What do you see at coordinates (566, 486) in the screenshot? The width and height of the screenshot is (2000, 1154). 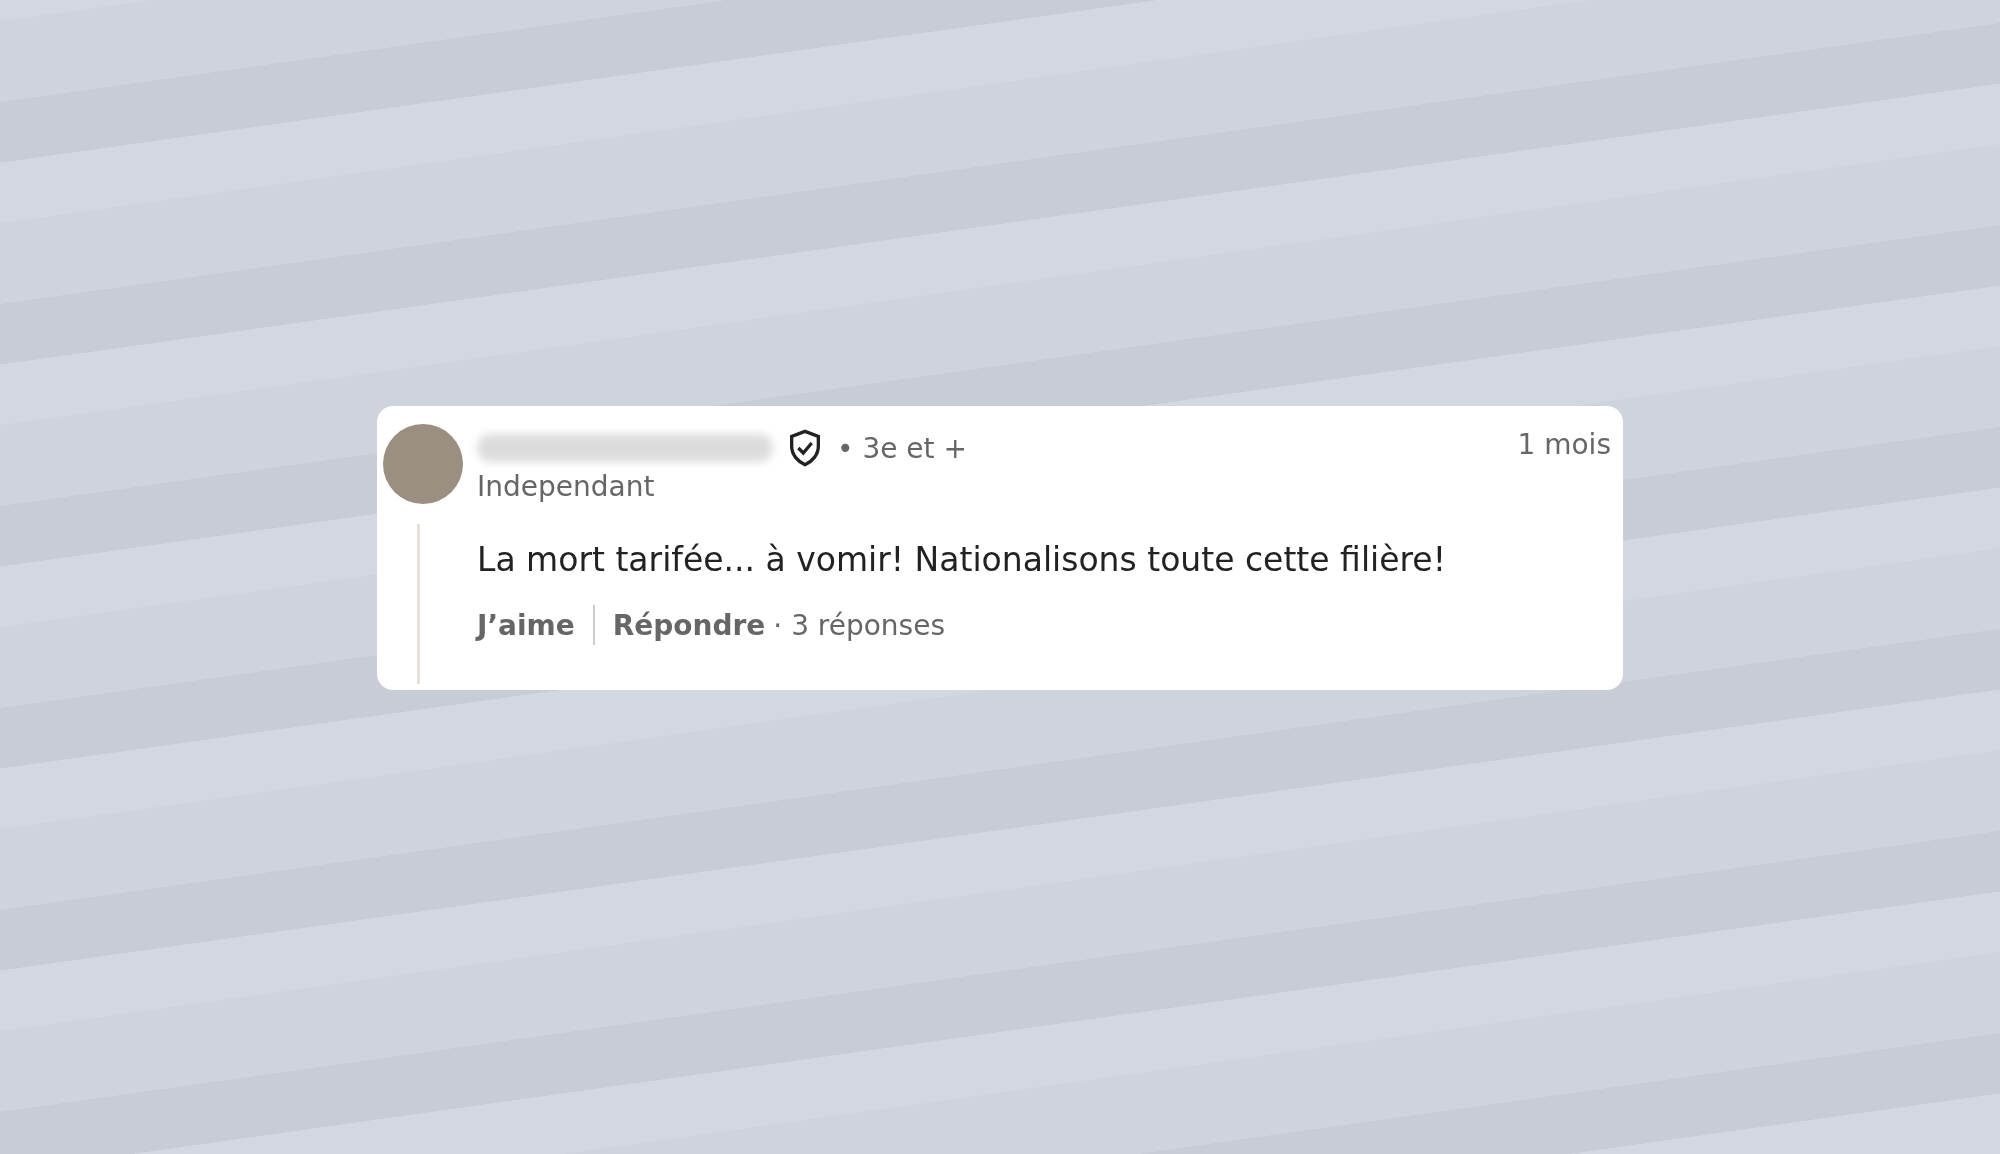 I see `author-headline: Independant` at bounding box center [566, 486].